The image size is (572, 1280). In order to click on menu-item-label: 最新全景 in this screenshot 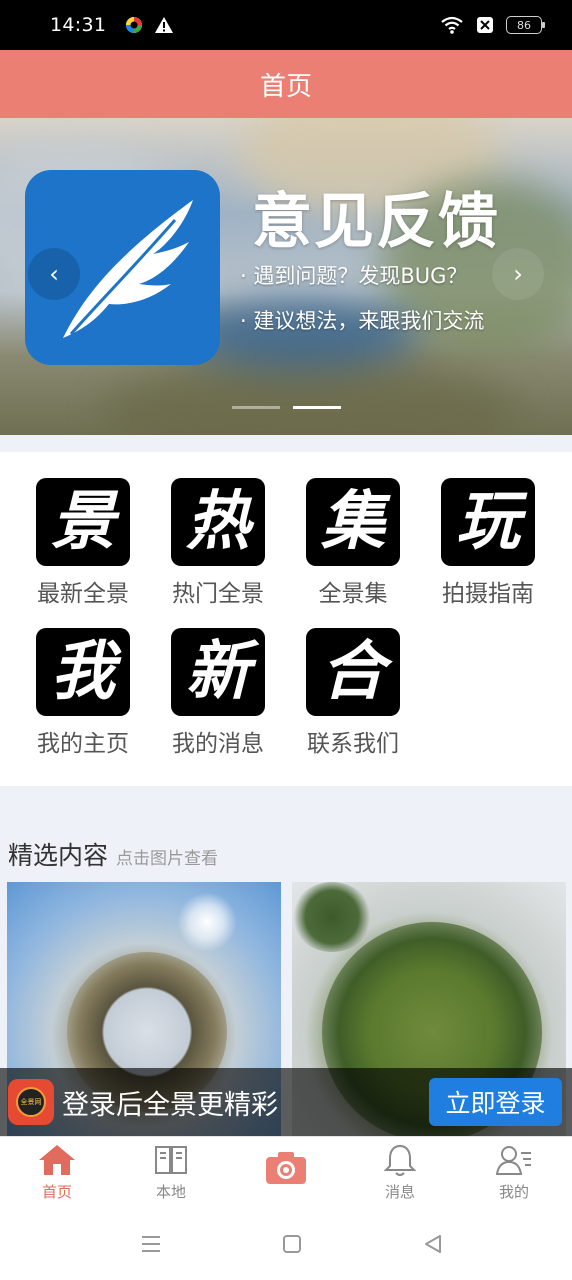, I will do `click(83, 594)`.